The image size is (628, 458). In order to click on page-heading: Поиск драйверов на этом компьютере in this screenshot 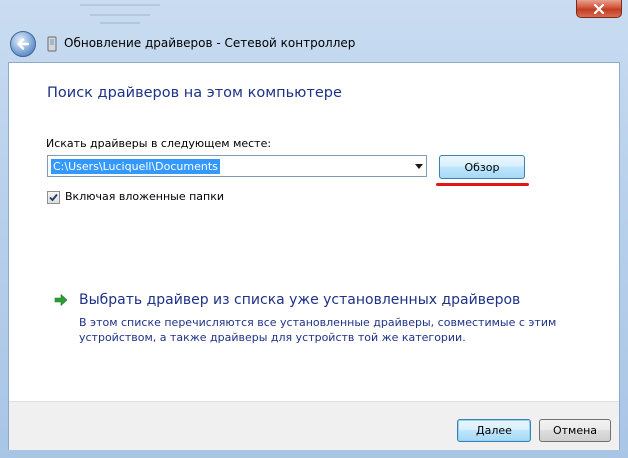, I will do `click(194, 93)`.